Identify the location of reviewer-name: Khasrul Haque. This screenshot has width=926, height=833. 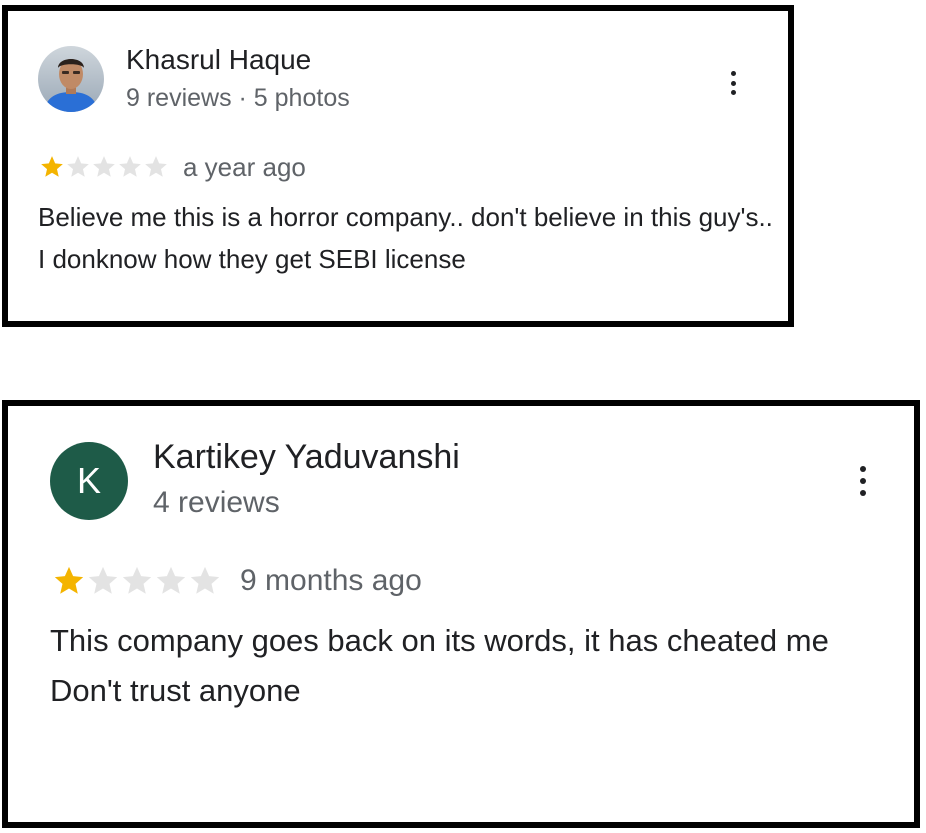
(218, 60).